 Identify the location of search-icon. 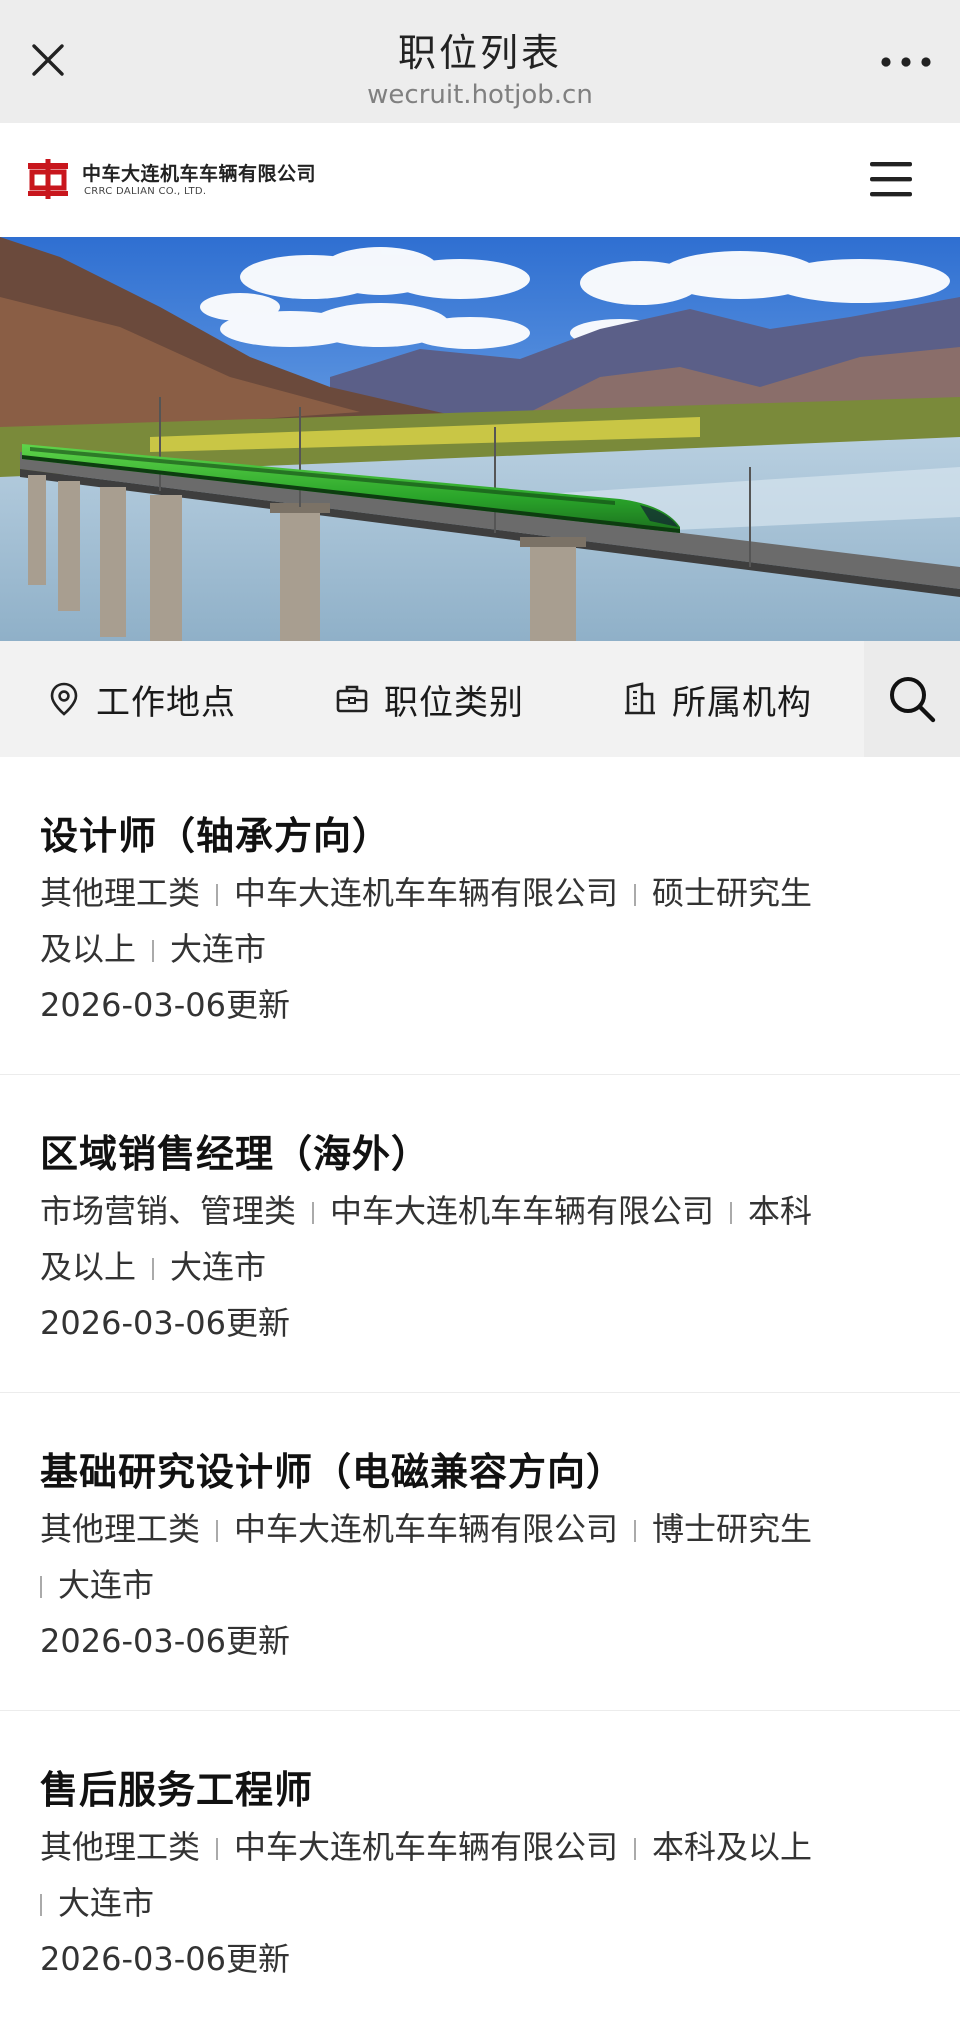
(913, 700).